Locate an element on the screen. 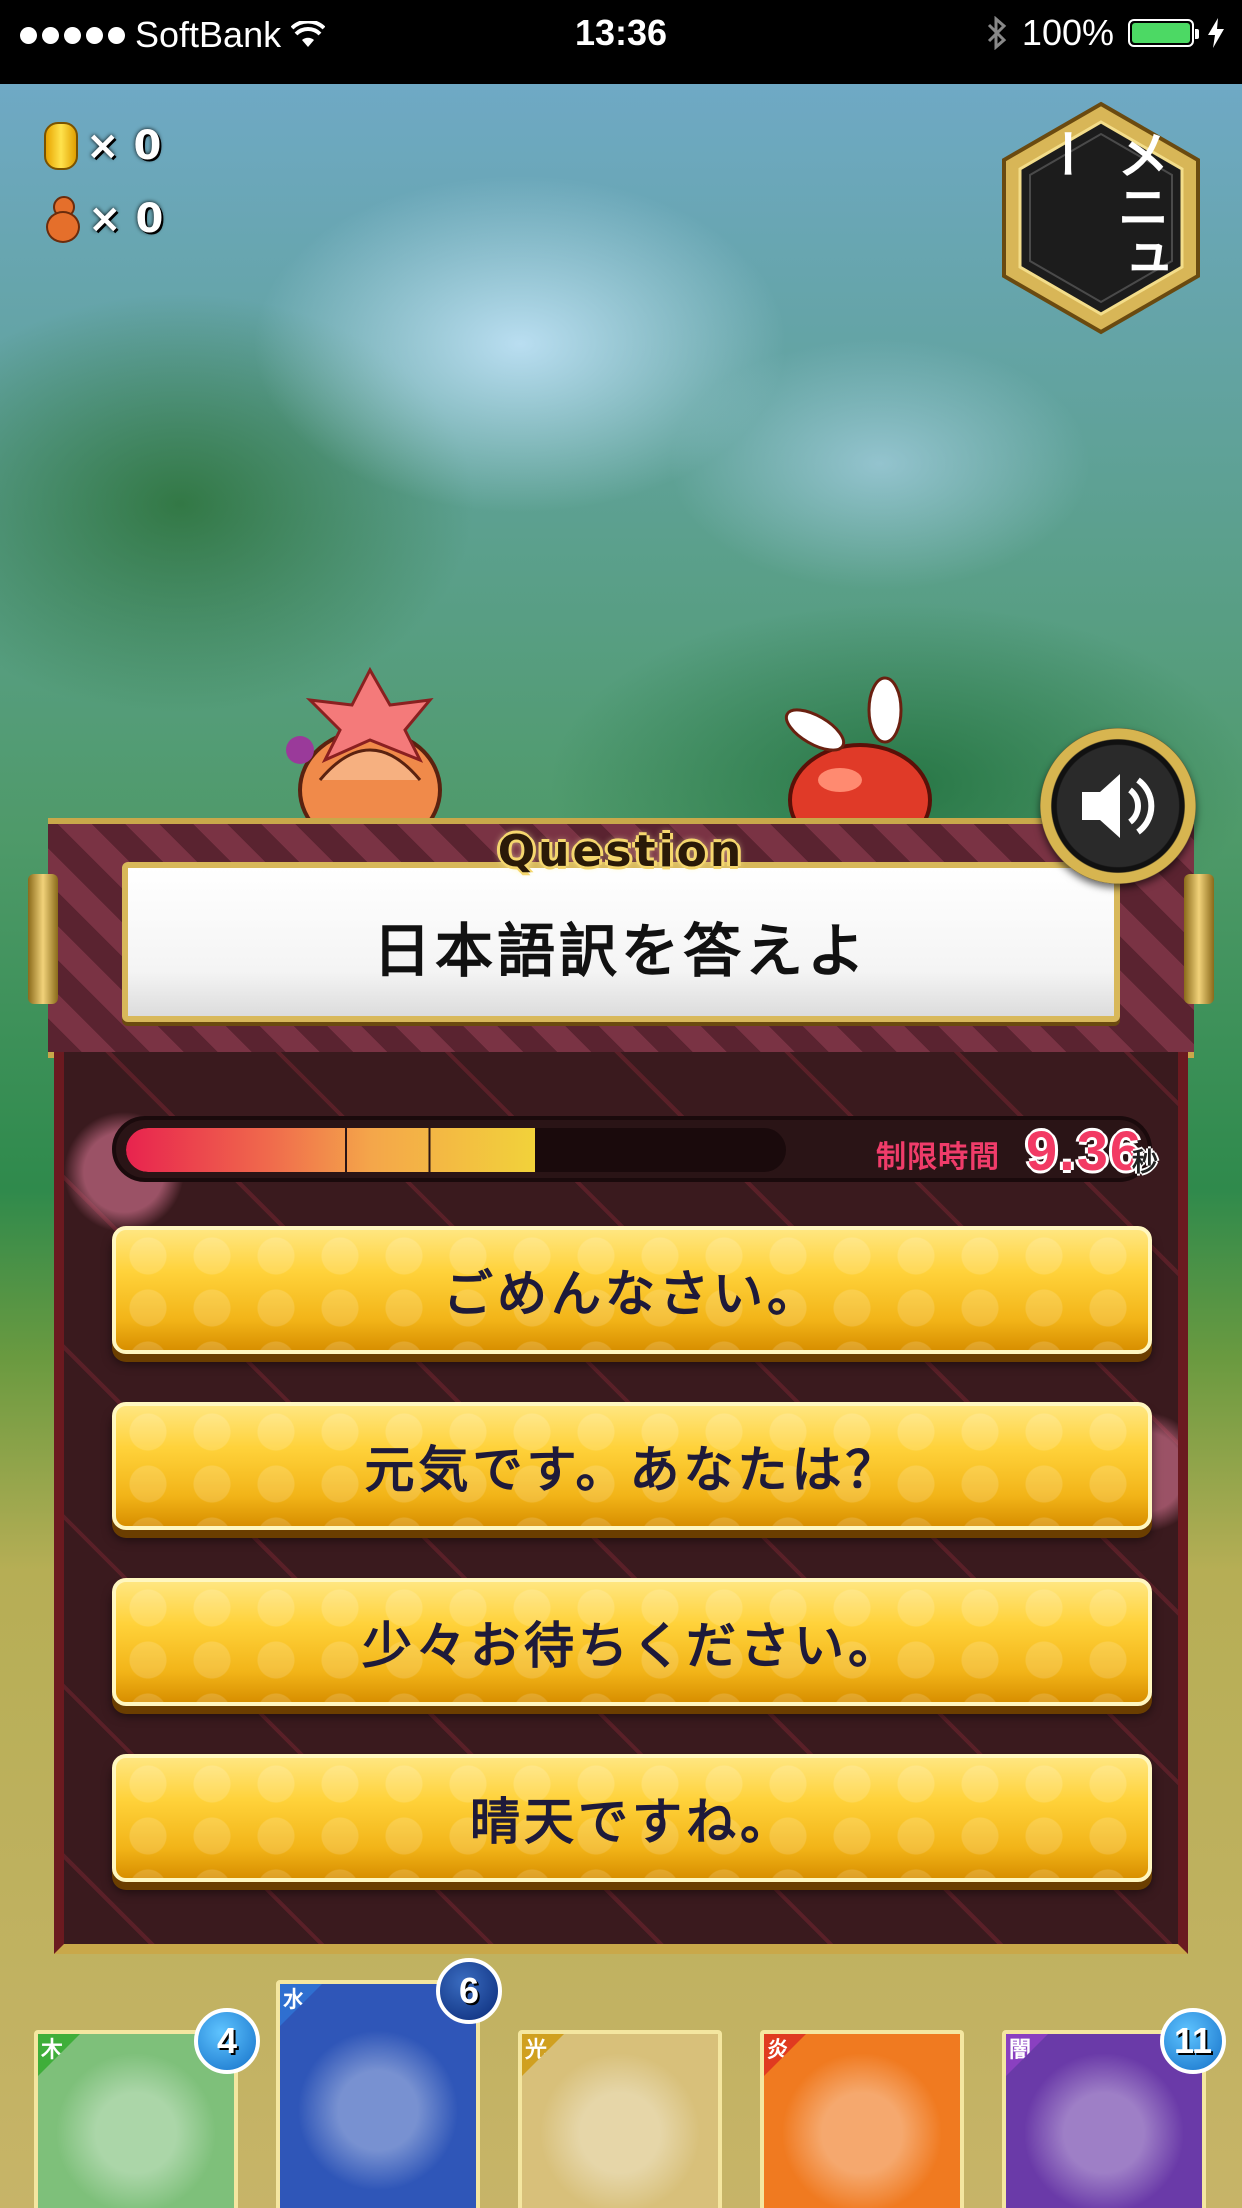  coin-counter: × 0 is located at coordinates (102, 146).